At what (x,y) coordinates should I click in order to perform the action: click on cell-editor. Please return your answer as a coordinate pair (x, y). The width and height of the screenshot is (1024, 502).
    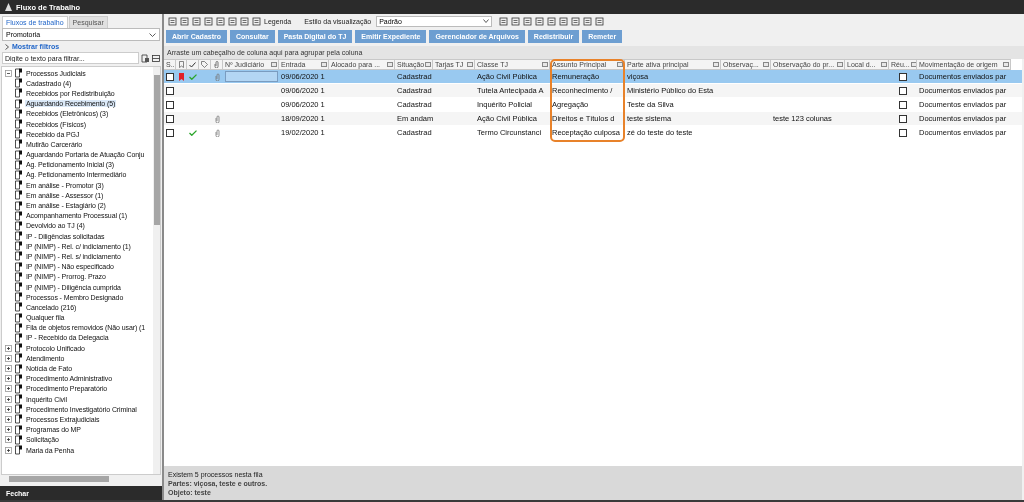
    Looking at the image, I should click on (251, 76).